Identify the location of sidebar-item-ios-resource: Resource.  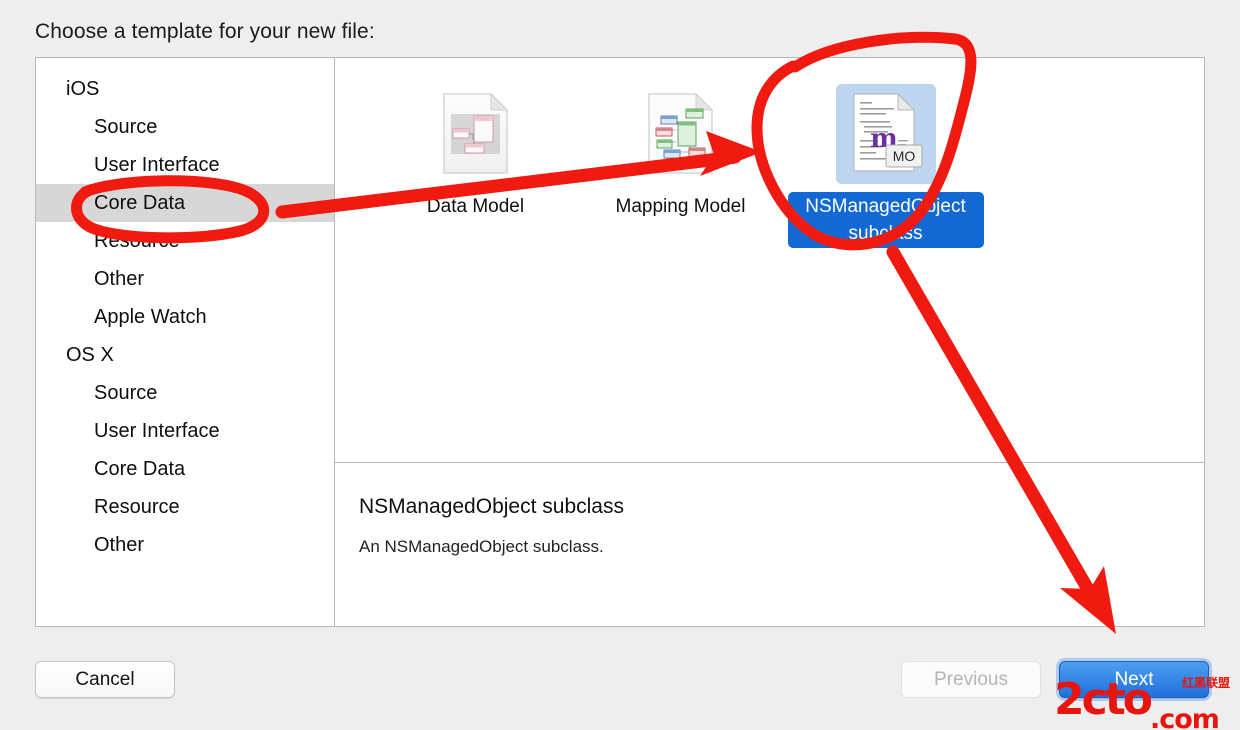
(185, 241).